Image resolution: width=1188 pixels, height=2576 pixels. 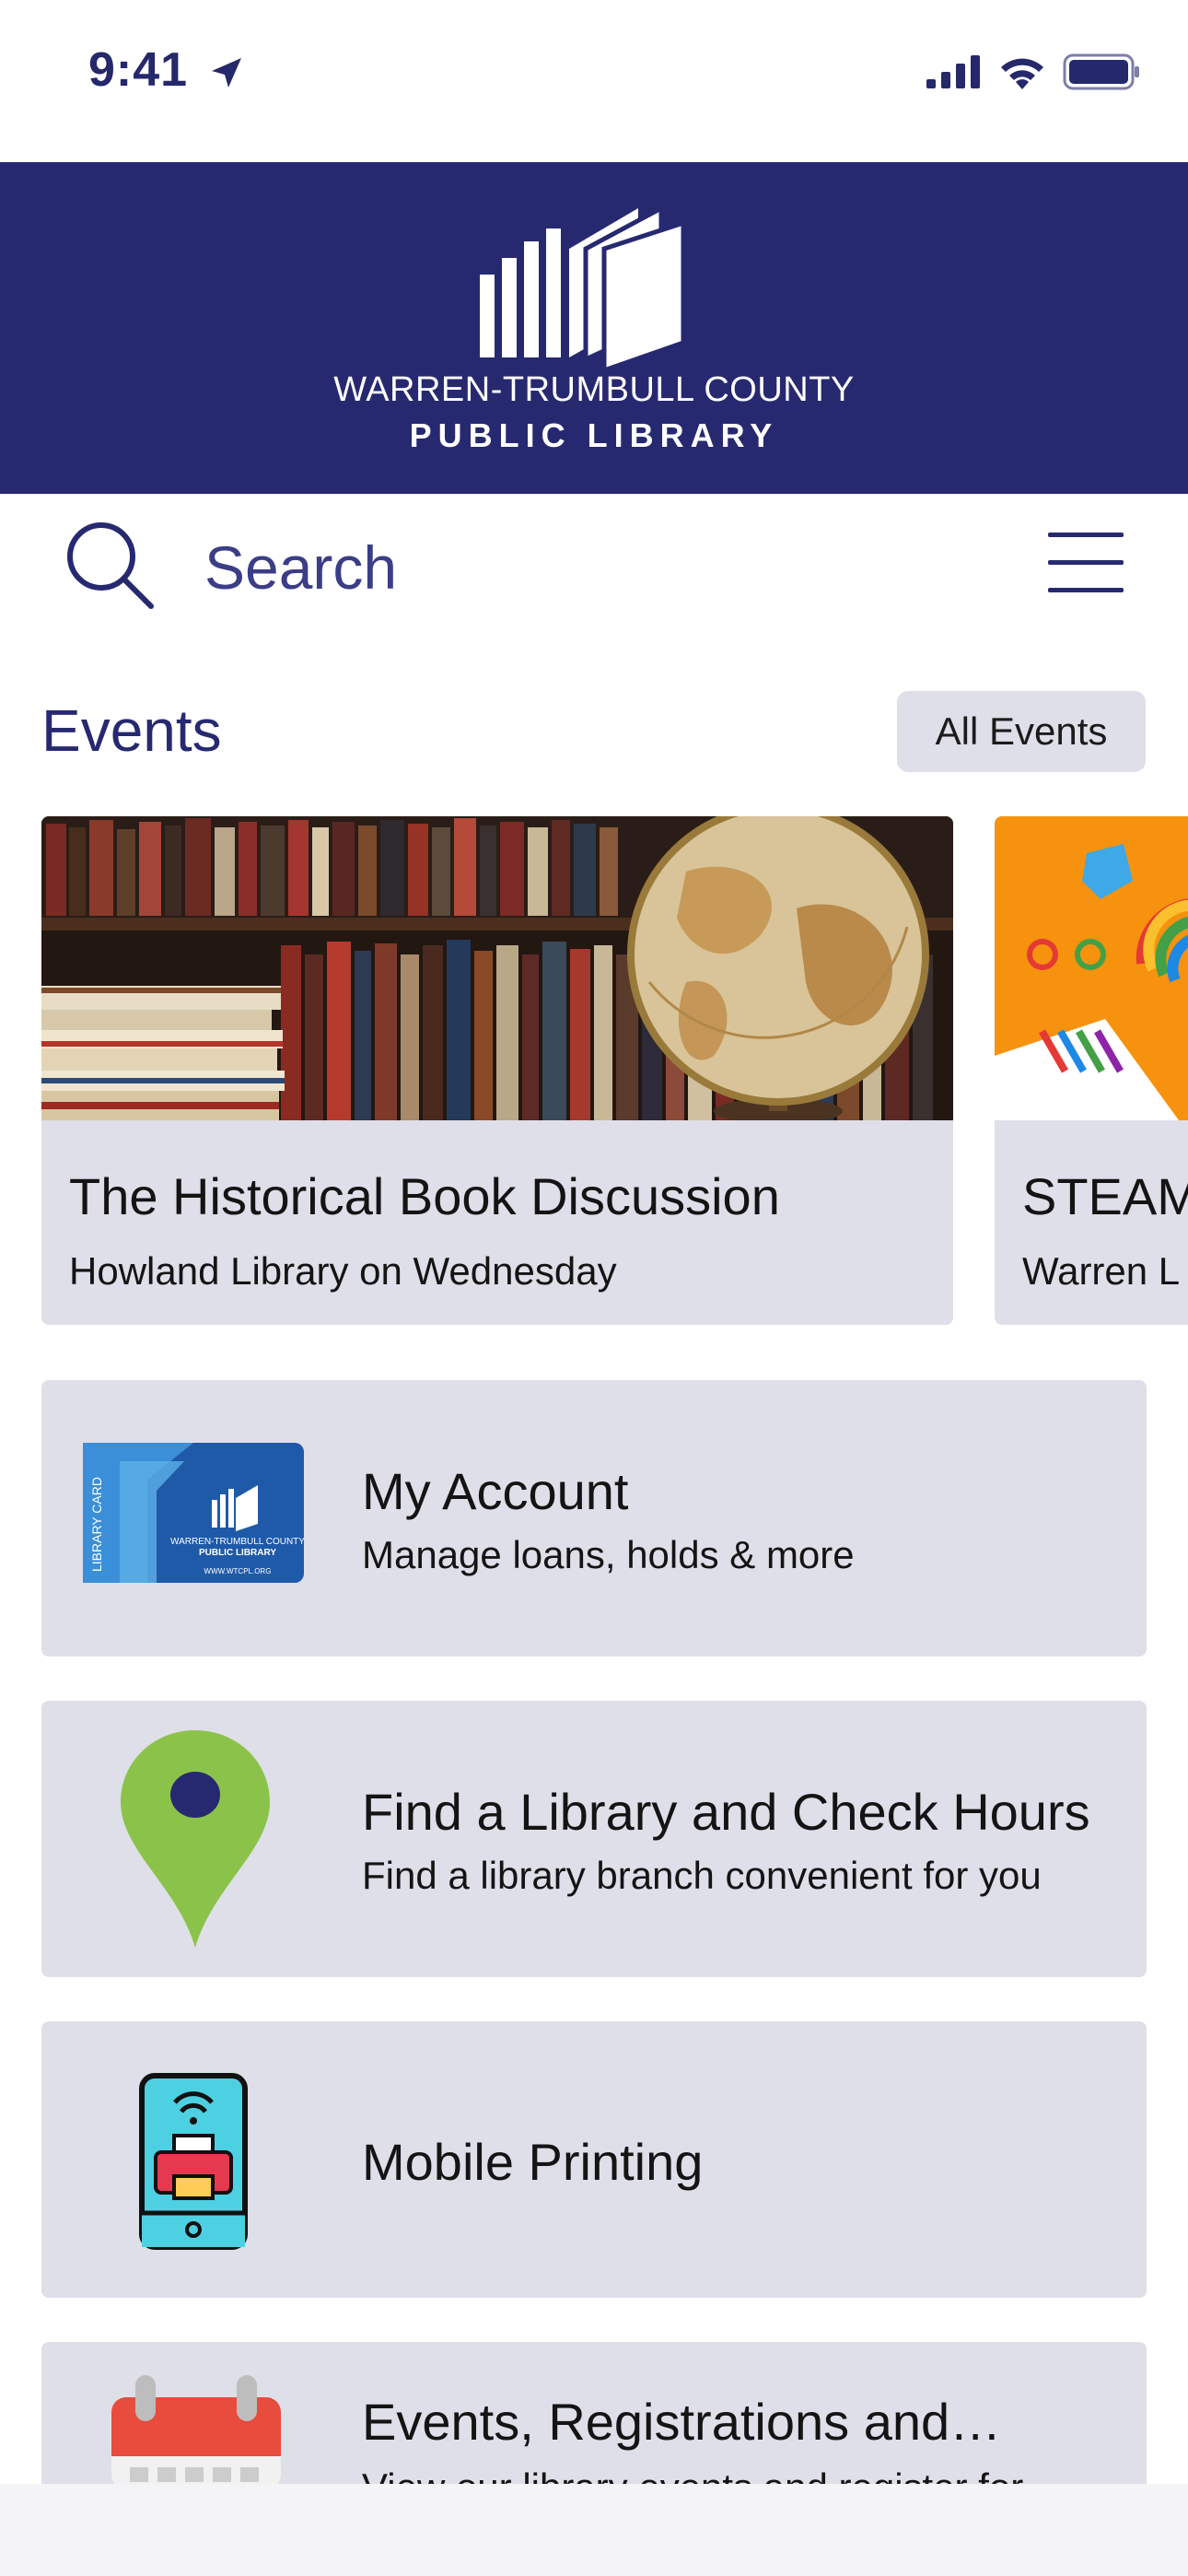 I want to click on logo-text-library: PUBLIC LIBRARY, so click(x=594, y=435).